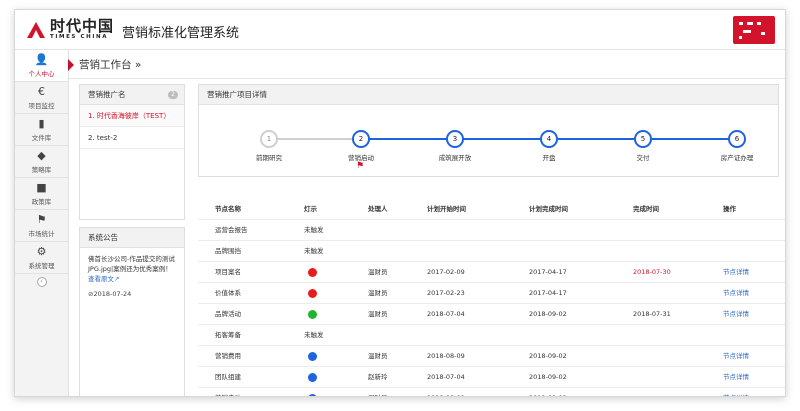 This screenshot has width=800, height=411. I want to click on column-header: 完成时间, so click(646, 209).